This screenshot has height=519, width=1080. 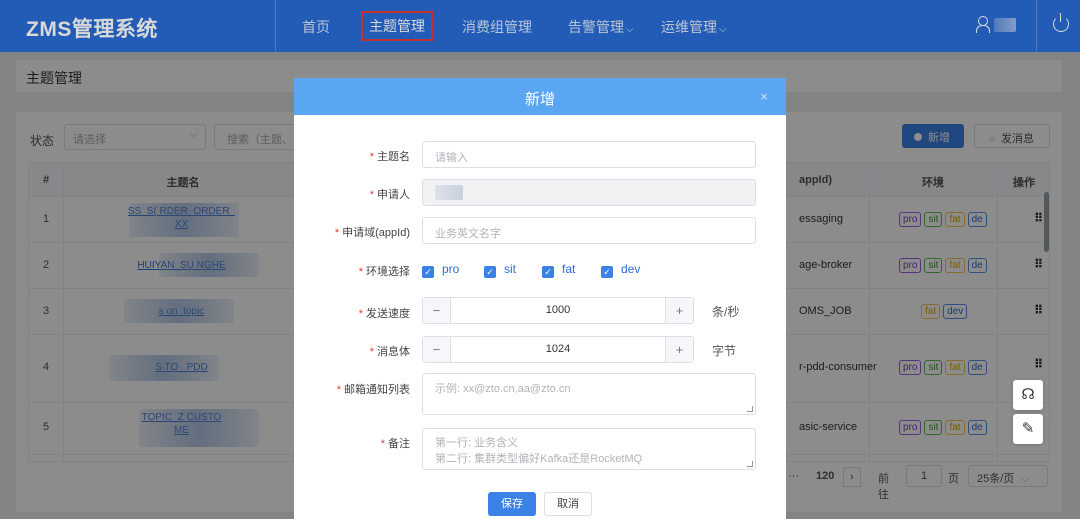 I want to click on send-speed-value: 1000, so click(x=558, y=310).